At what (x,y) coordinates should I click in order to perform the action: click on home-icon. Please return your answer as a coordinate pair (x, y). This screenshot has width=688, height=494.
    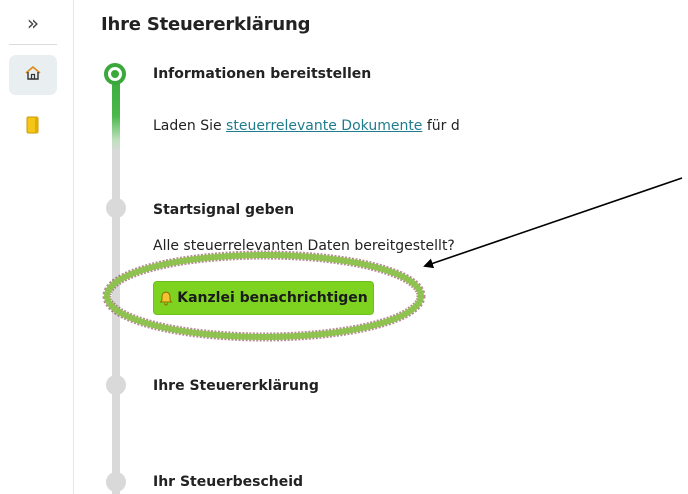
    Looking at the image, I should click on (33, 75).